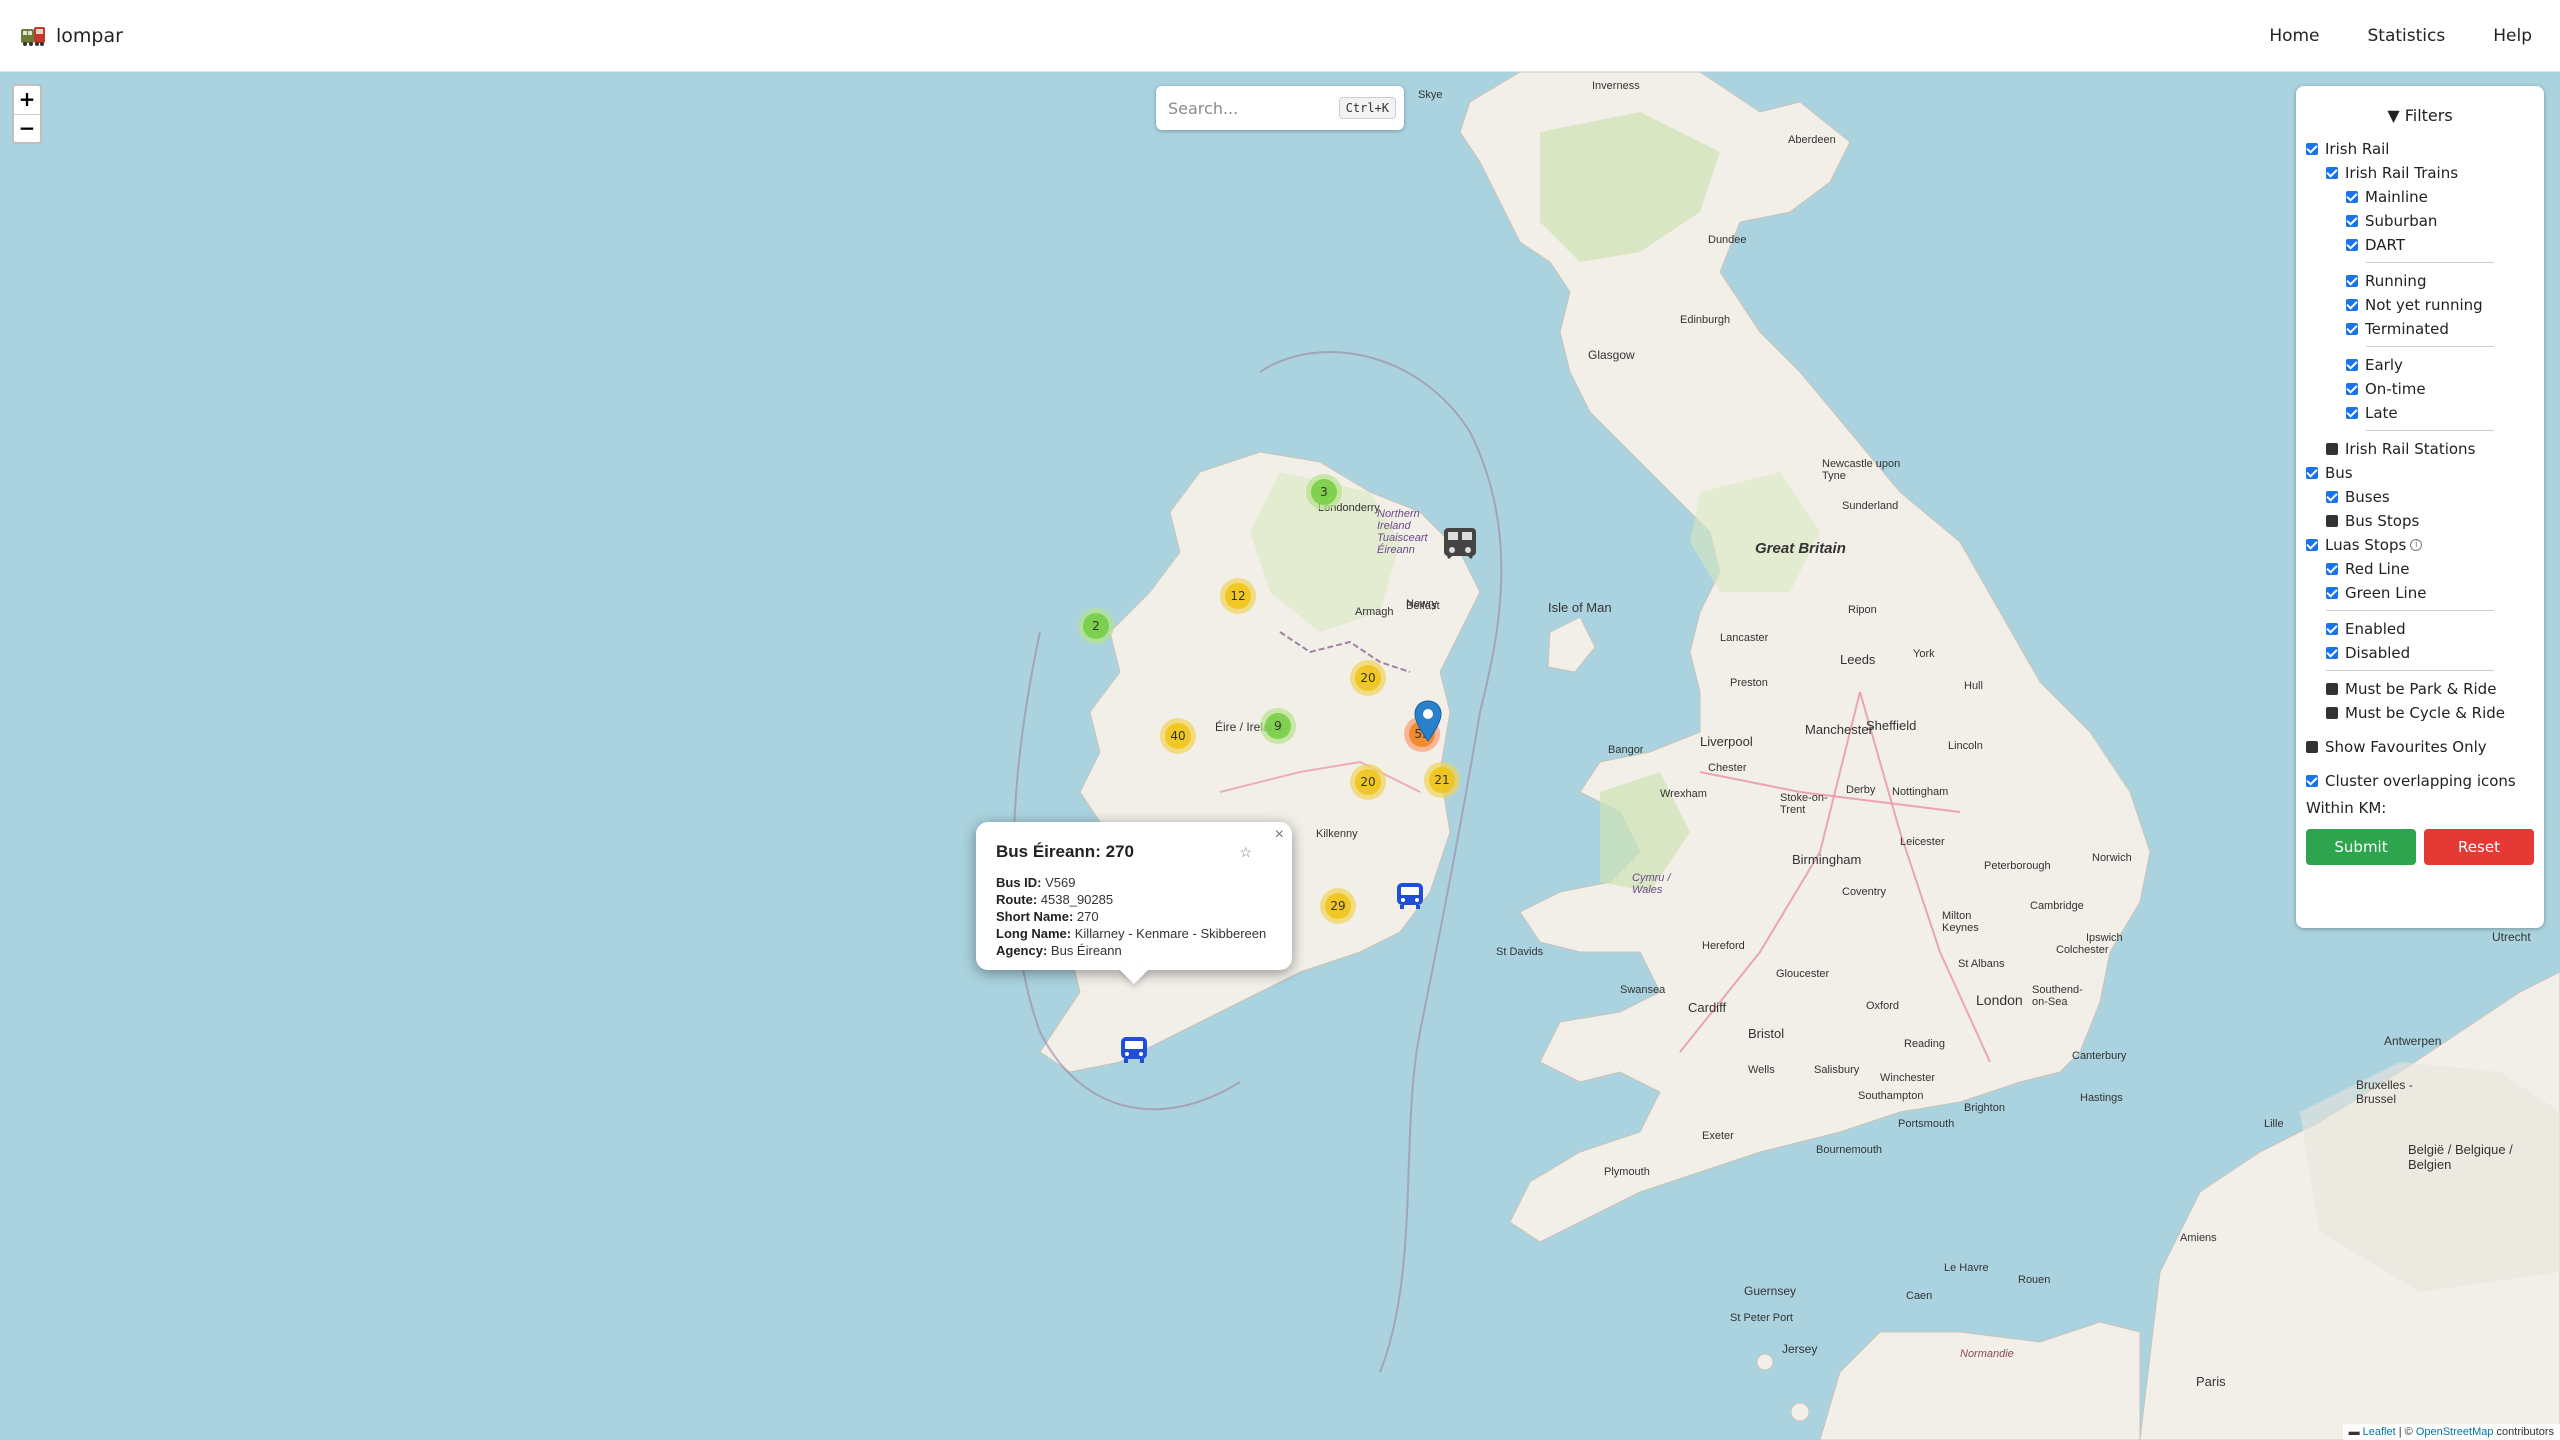 This screenshot has height=1440, width=2560. What do you see at coordinates (1705, 320) in the screenshot?
I see `label-edinburgh: Edinburgh` at bounding box center [1705, 320].